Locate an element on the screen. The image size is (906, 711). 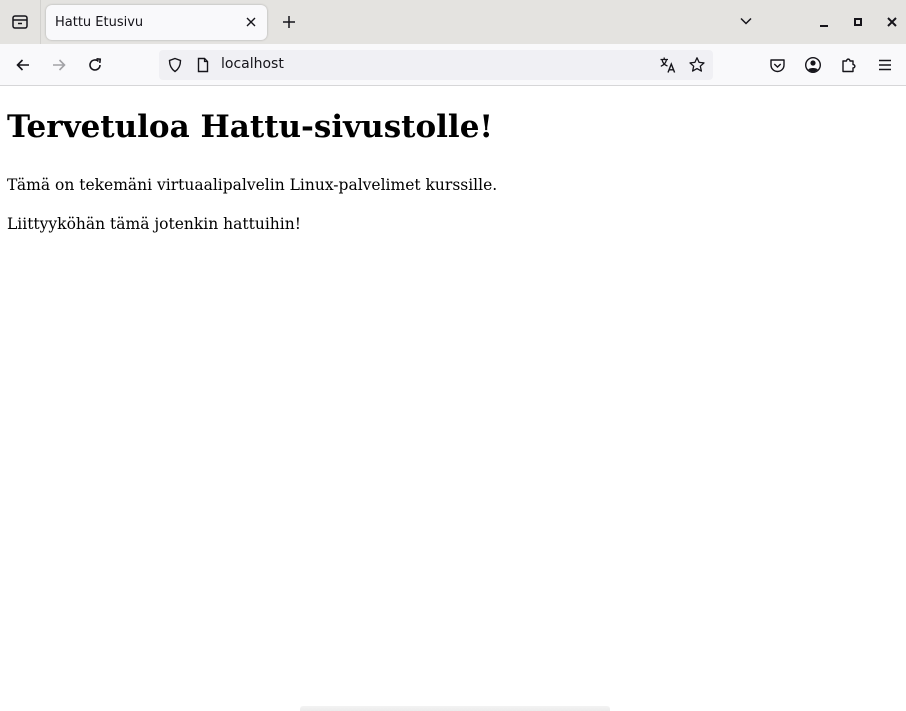
extensions-button is located at coordinates (849, 65).